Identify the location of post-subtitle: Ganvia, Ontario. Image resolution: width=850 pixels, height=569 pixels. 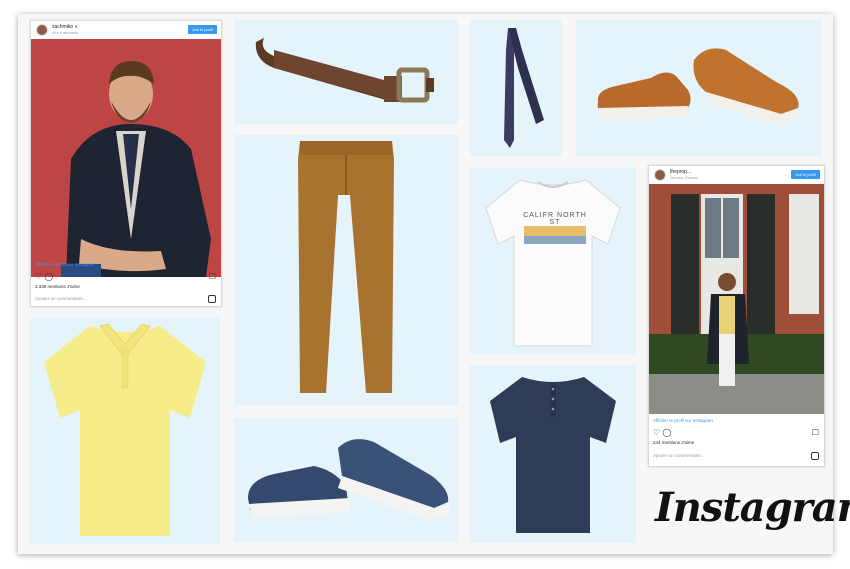
(684, 177).